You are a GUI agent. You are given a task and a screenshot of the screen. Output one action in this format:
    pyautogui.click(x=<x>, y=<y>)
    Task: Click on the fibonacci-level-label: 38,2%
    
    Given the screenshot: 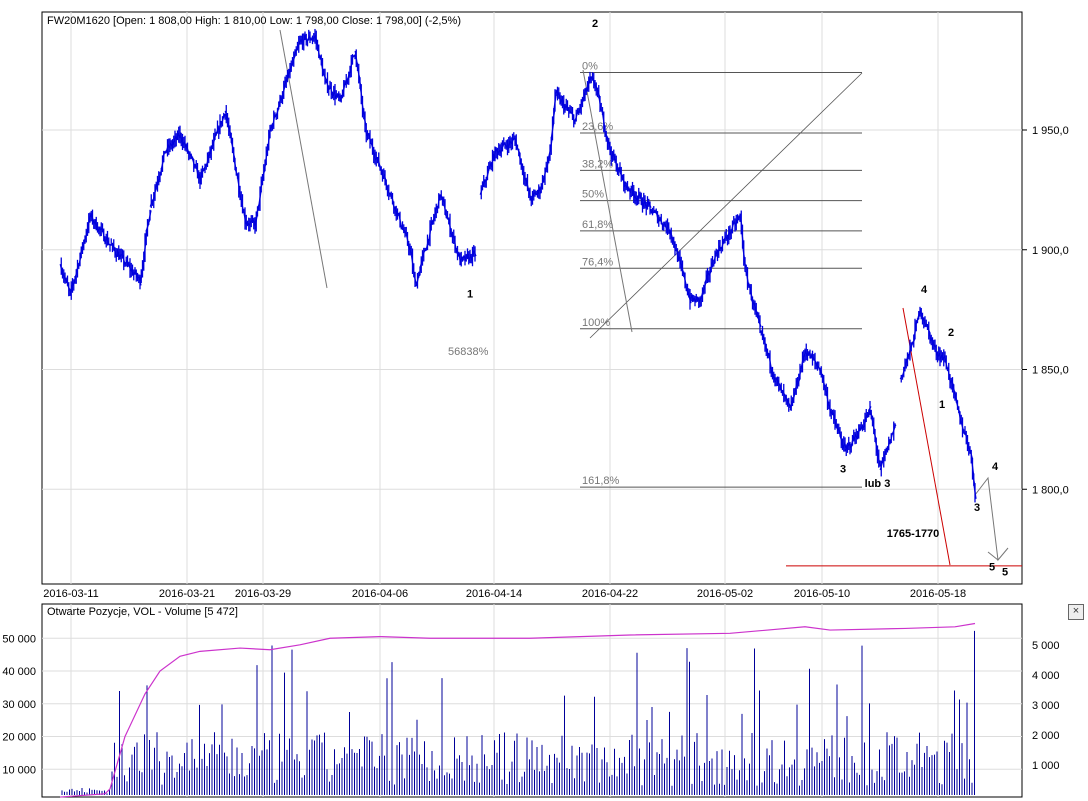 What is the action you would take?
    pyautogui.click(x=597, y=164)
    